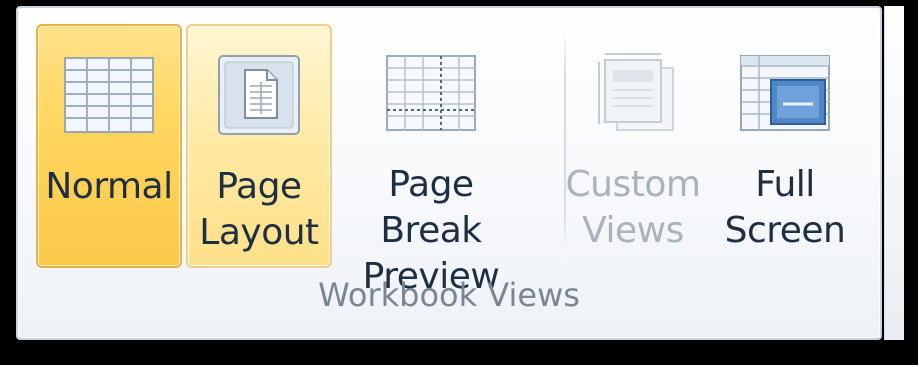 The height and width of the screenshot is (365, 918). What do you see at coordinates (431, 207) in the screenshot?
I see `page-break-preview-label-line1: Page Break` at bounding box center [431, 207].